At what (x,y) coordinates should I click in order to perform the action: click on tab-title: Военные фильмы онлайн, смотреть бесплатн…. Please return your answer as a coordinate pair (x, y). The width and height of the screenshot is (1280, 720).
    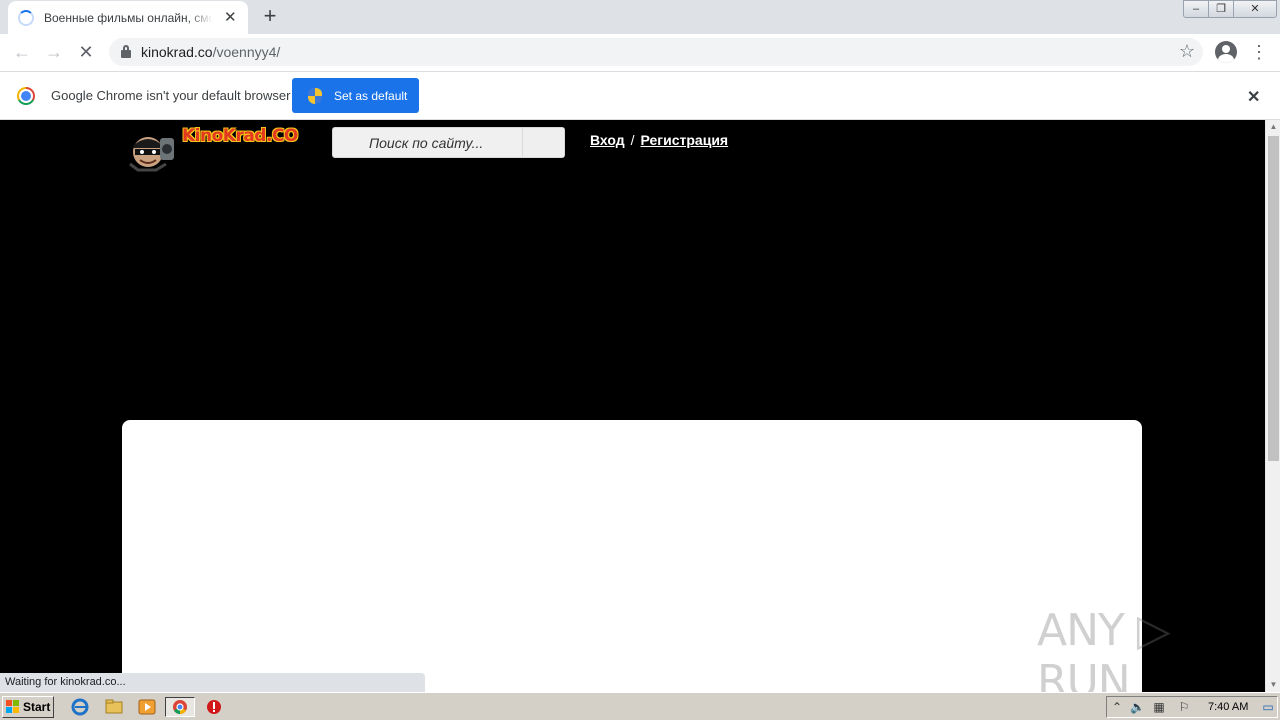
    Looking at the image, I should click on (128, 17).